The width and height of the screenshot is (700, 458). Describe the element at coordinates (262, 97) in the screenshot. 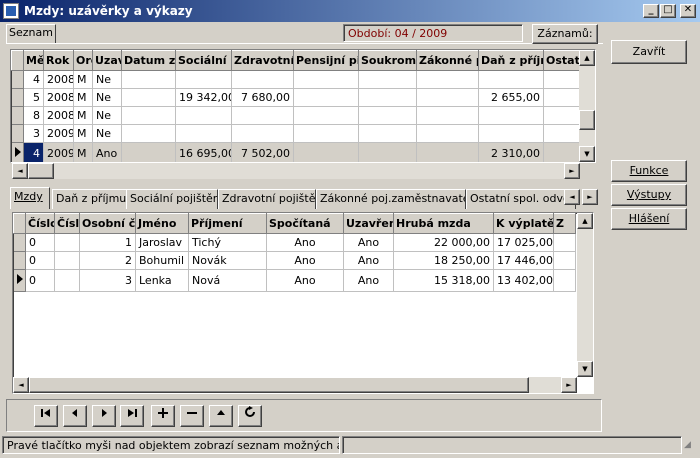

I see `cell-health: 7 680,00` at that location.